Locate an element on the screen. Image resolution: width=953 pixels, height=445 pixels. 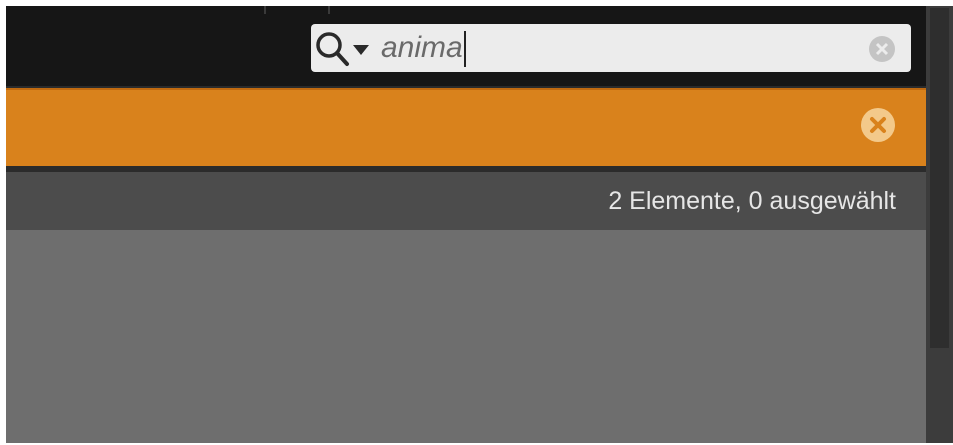
search-input: anima is located at coordinates (423, 48).